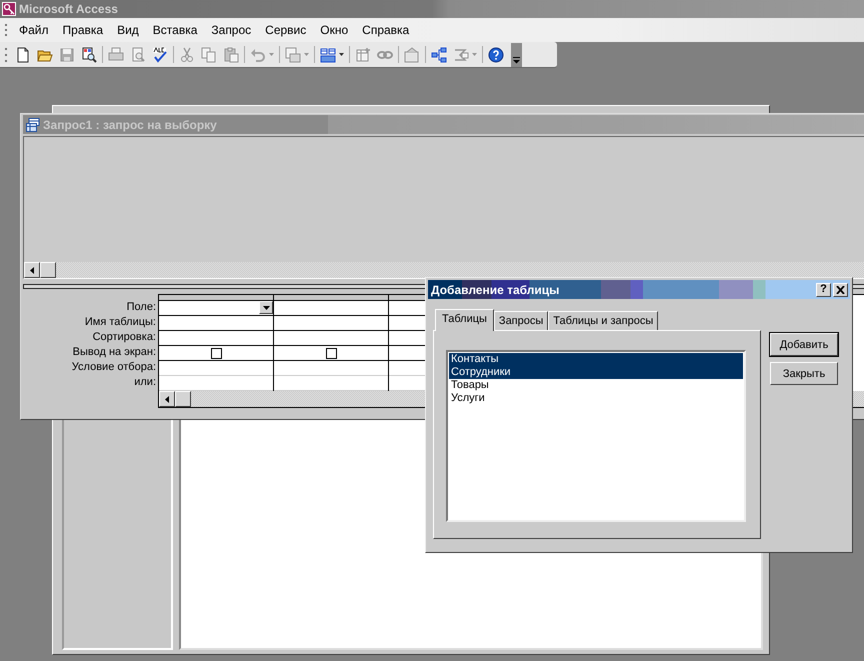 This screenshot has width=864, height=661. I want to click on dialog-title: Добавление таблицы, so click(495, 289).